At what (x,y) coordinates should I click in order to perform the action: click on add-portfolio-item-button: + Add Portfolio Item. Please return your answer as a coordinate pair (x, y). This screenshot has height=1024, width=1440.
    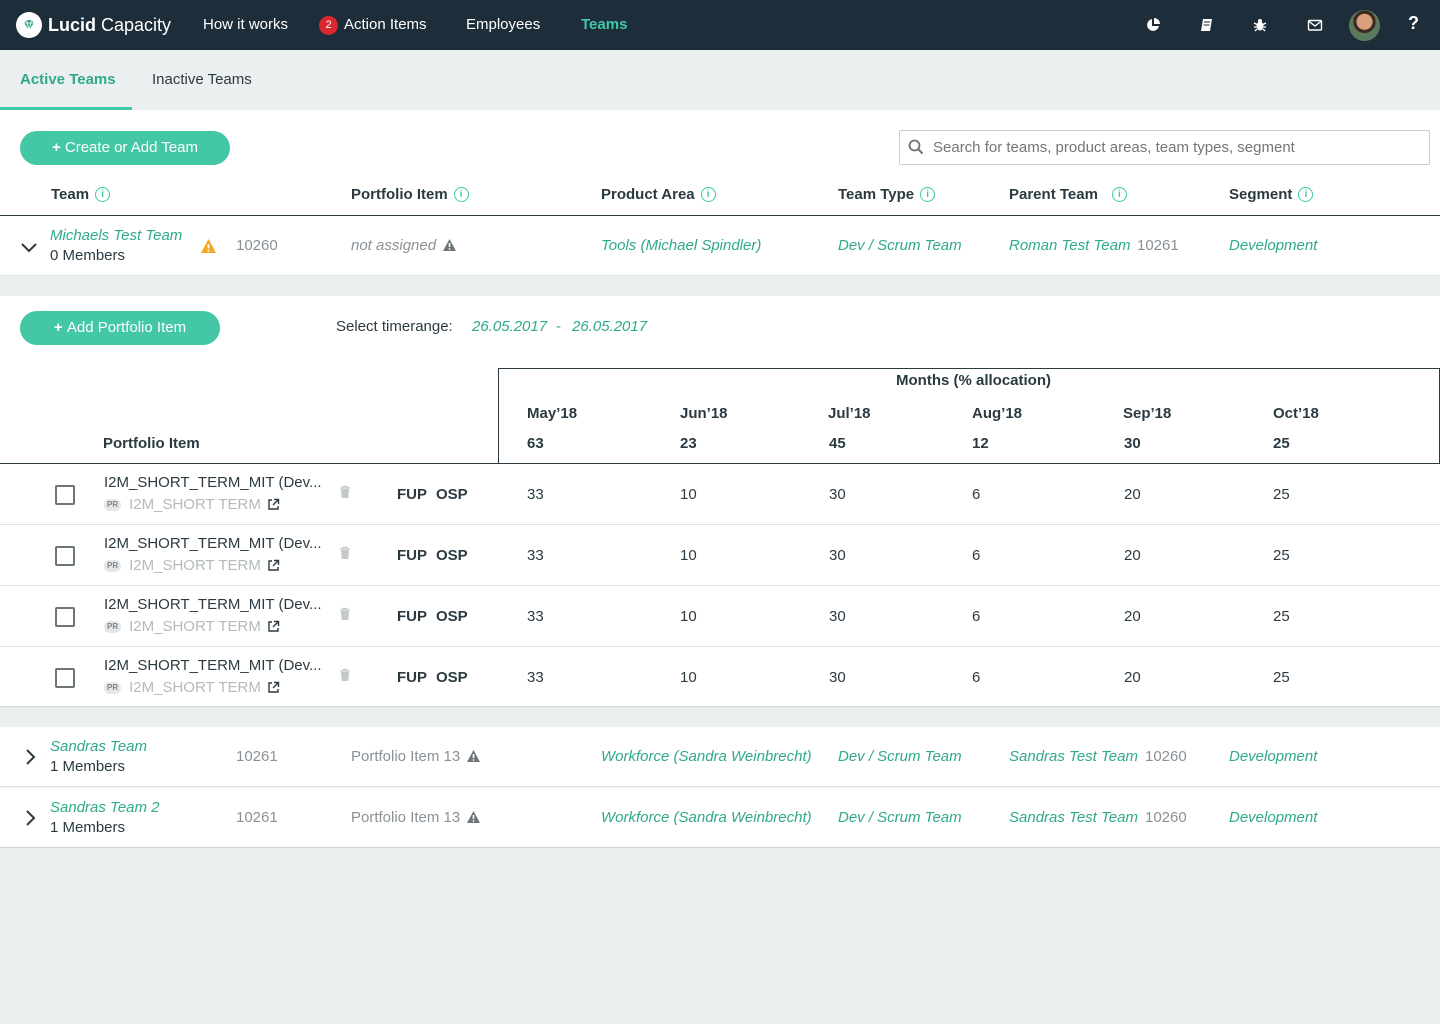
    Looking at the image, I should click on (120, 328).